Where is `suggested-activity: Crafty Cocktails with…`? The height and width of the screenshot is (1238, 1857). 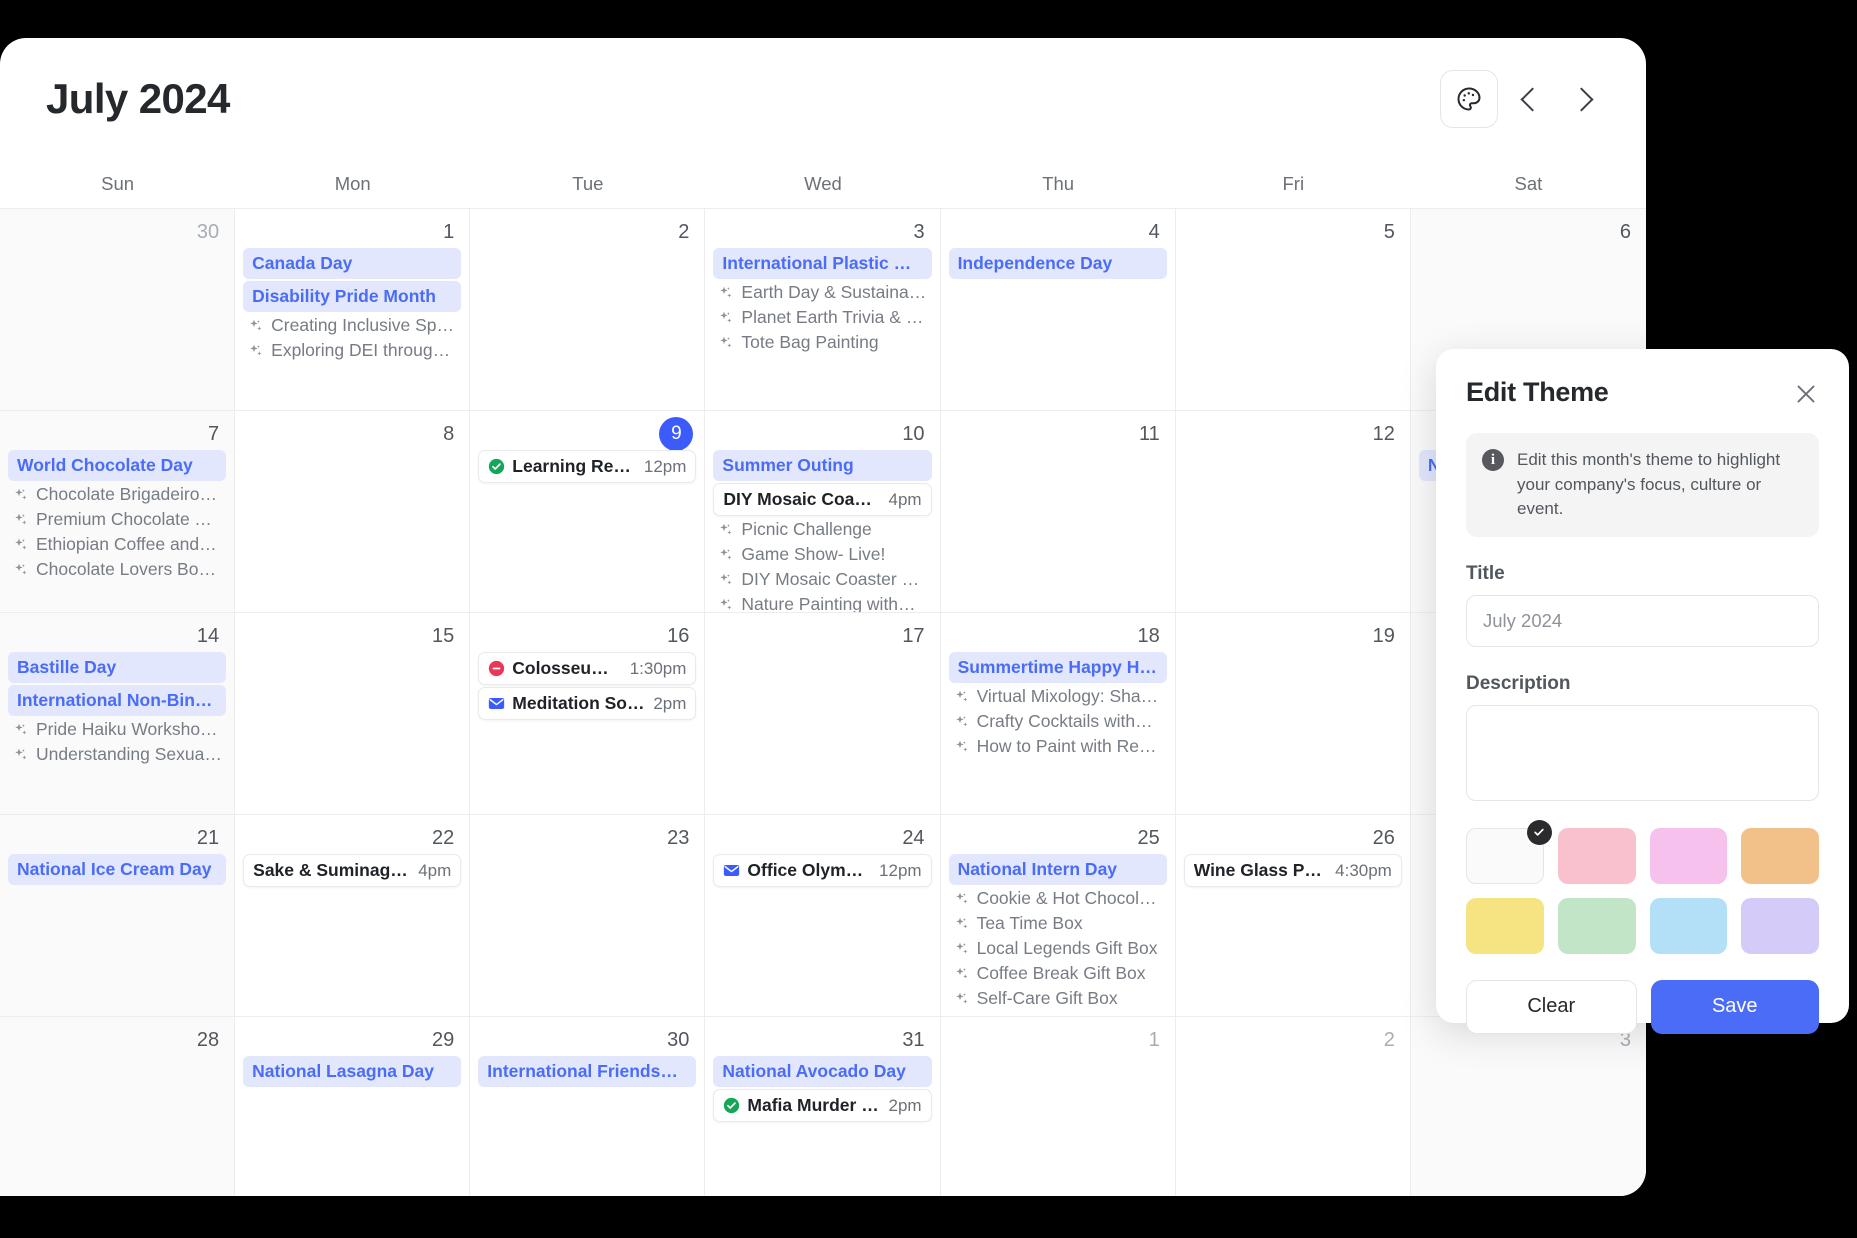 suggested-activity: Crafty Cocktails with… is located at coordinates (1058, 721).